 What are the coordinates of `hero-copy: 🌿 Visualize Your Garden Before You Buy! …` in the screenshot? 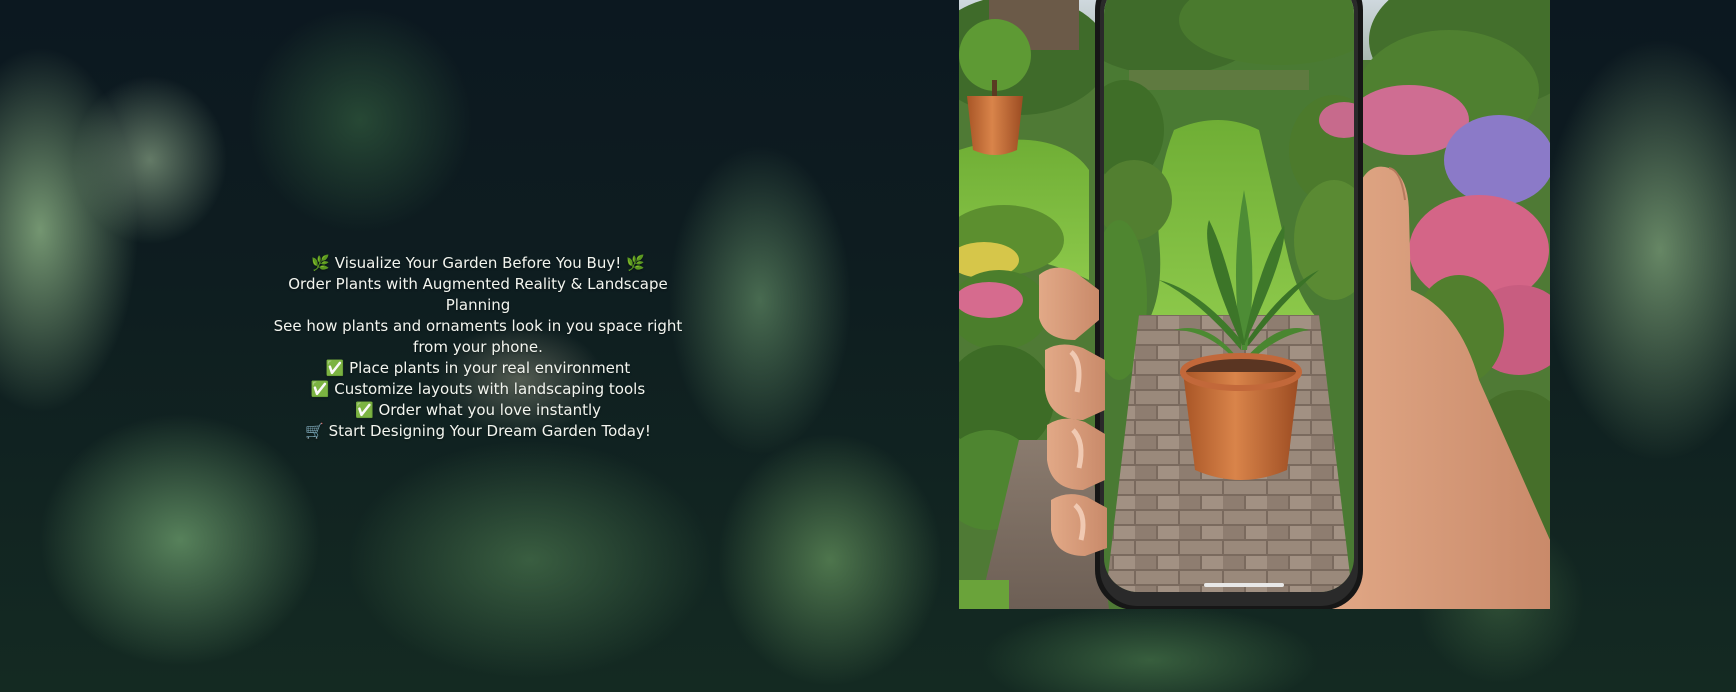 It's located at (478, 347).